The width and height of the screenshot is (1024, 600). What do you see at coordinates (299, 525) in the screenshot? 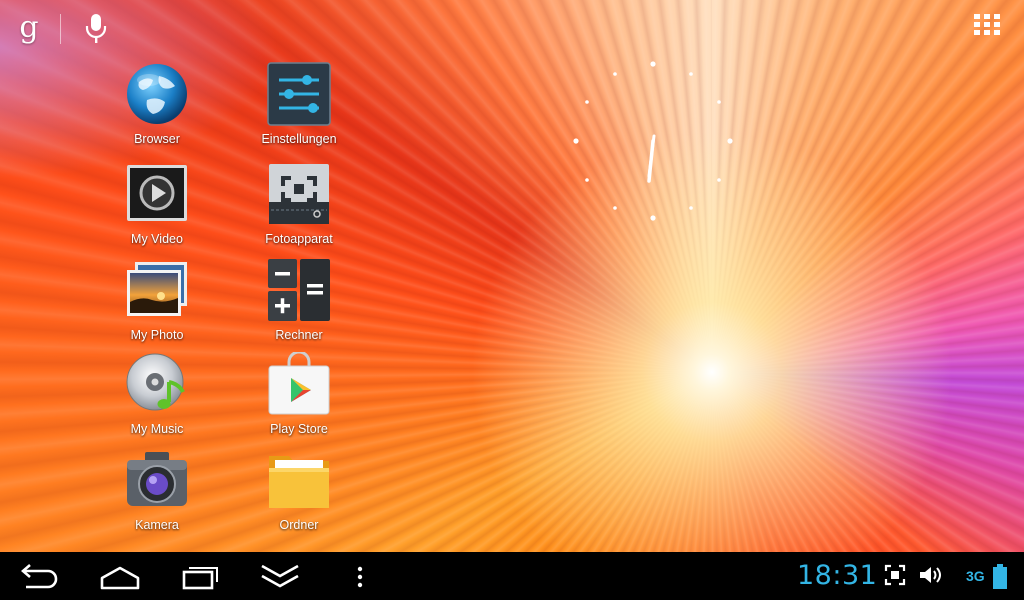
I see `app-label: Ordner` at bounding box center [299, 525].